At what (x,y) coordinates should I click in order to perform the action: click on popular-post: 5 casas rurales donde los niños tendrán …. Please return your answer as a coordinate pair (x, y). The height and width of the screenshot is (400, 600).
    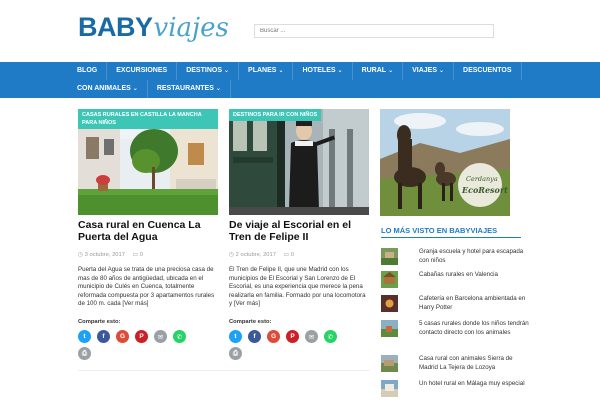
    Looking at the image, I should click on (455, 330).